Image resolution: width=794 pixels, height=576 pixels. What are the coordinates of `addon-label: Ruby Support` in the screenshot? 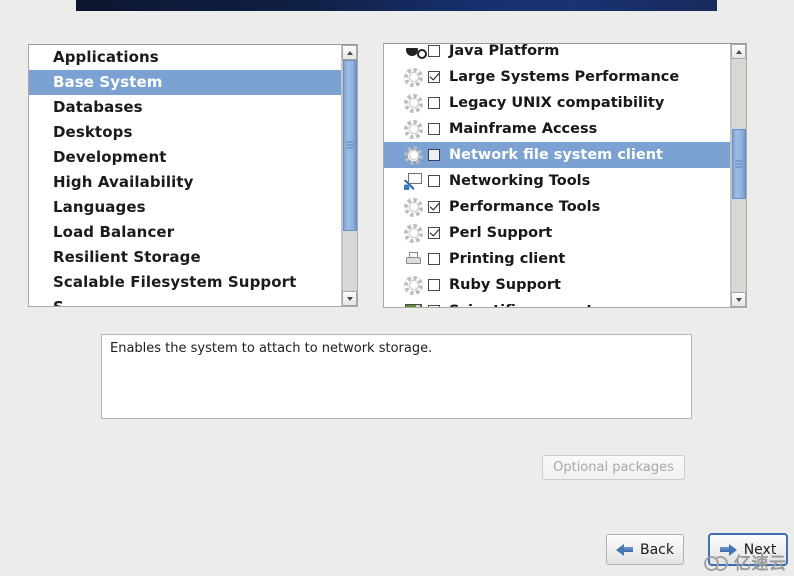 It's located at (505, 285).